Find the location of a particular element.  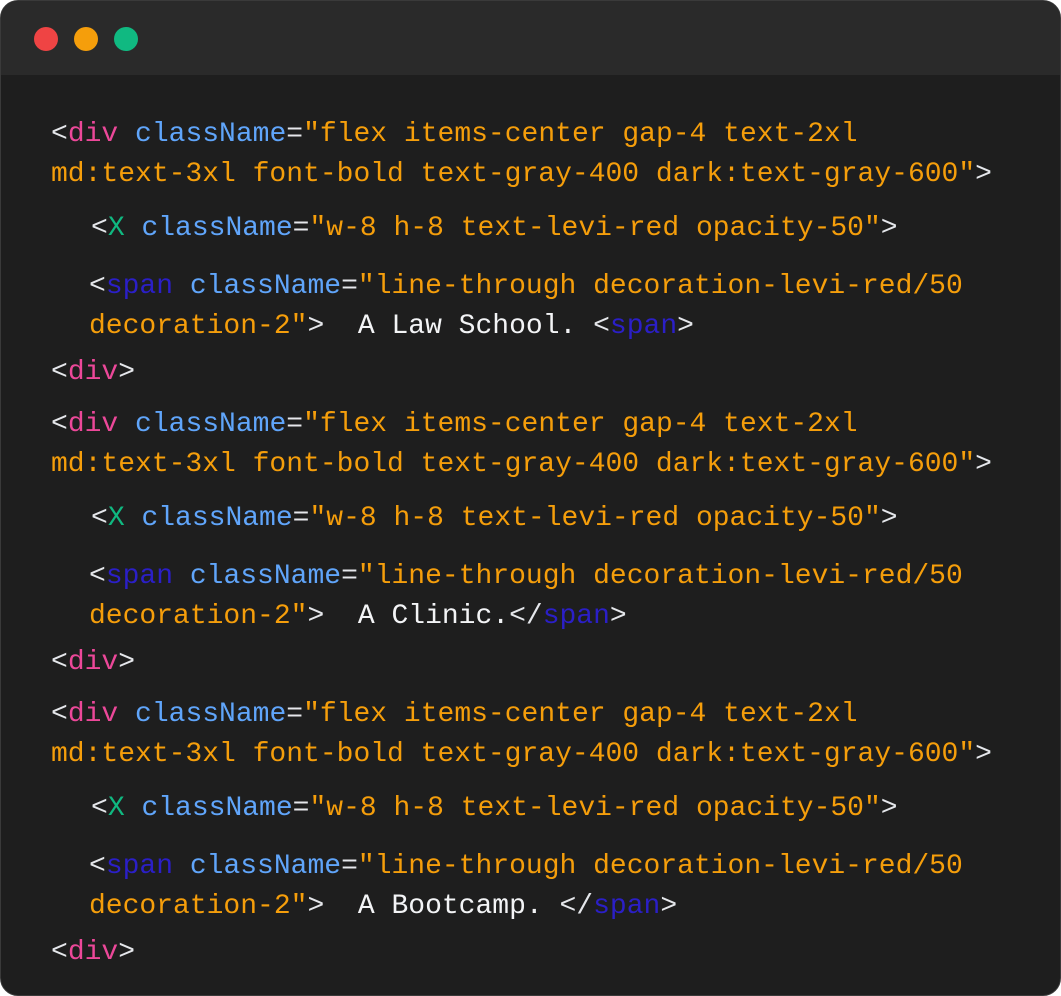

code-line-span-content: decoration-2"> A Bootcamp. </span> is located at coordinates (383, 906).